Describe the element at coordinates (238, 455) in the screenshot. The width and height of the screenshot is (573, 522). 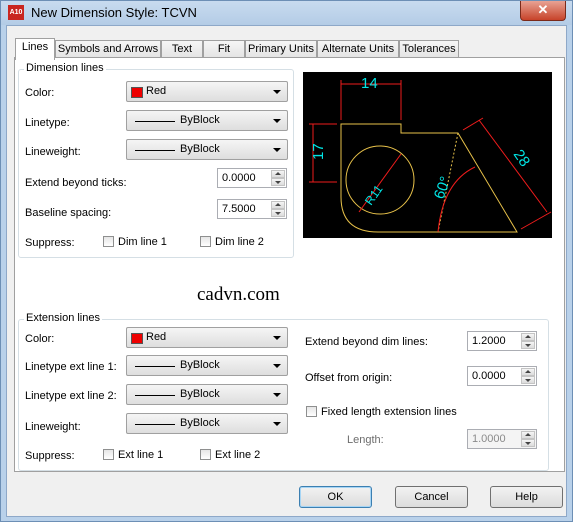
I see `ext-line2-label: Ext line 2` at that location.